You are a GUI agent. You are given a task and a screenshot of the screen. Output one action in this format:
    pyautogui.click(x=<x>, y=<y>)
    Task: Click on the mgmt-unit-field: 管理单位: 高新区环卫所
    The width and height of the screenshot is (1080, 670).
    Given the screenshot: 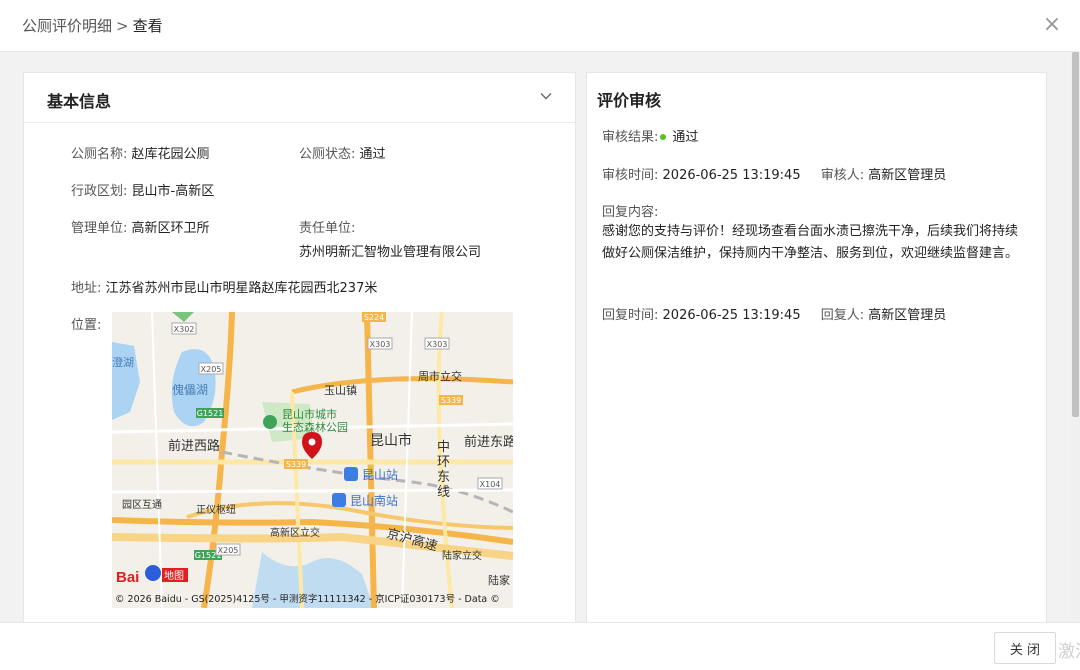 What is the action you would take?
    pyautogui.click(x=140, y=226)
    